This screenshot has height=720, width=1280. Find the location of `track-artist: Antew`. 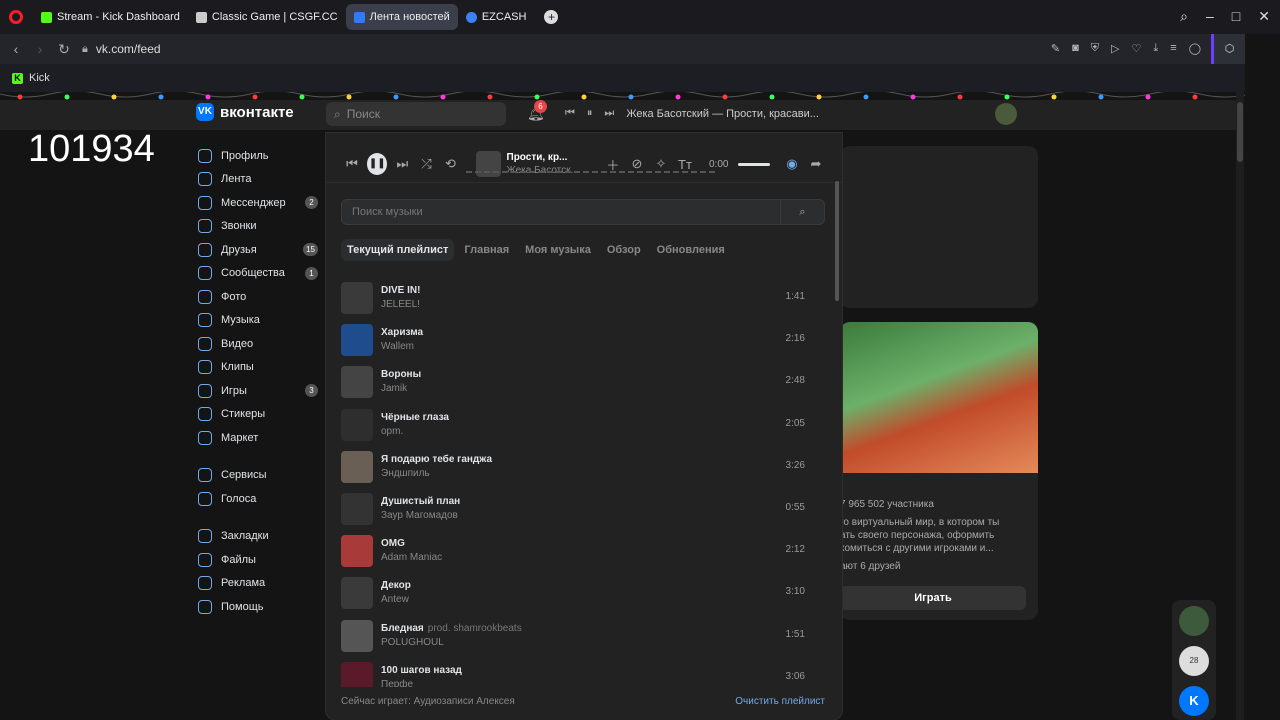

track-artist: Antew is located at coordinates (396, 600).